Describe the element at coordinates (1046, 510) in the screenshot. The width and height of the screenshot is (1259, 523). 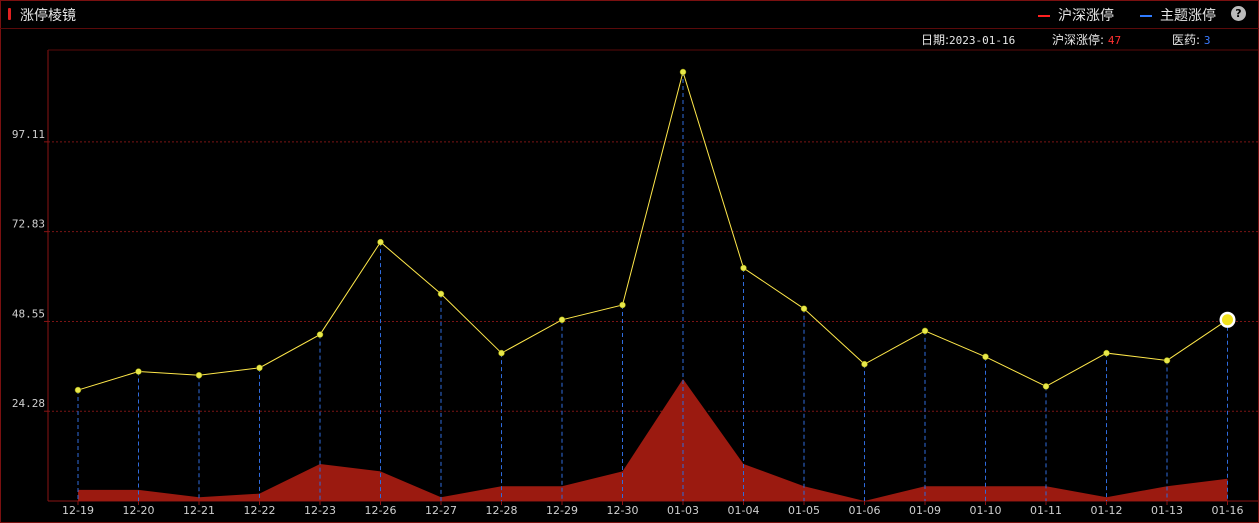
I see `x-tick-label: 01-11` at that location.